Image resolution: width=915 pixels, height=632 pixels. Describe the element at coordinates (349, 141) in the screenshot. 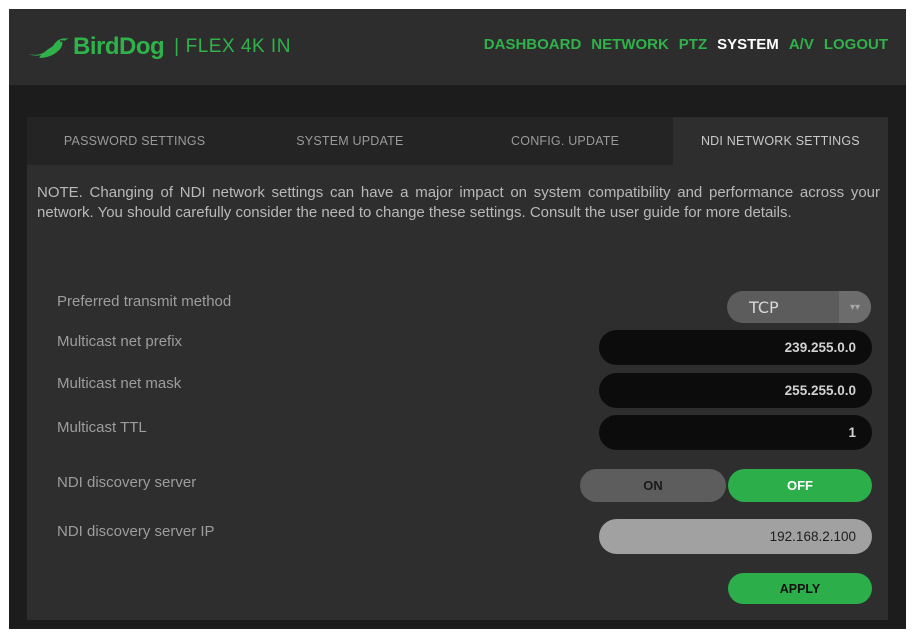

I see `tab-system-update: SYSTEM UPDATE` at that location.